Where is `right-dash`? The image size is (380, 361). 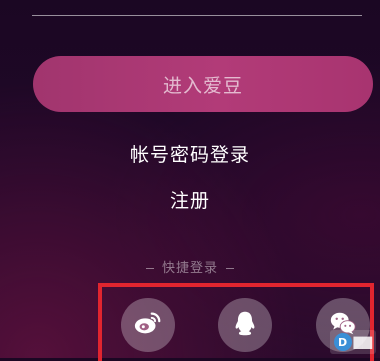 right-dash is located at coordinates (230, 268).